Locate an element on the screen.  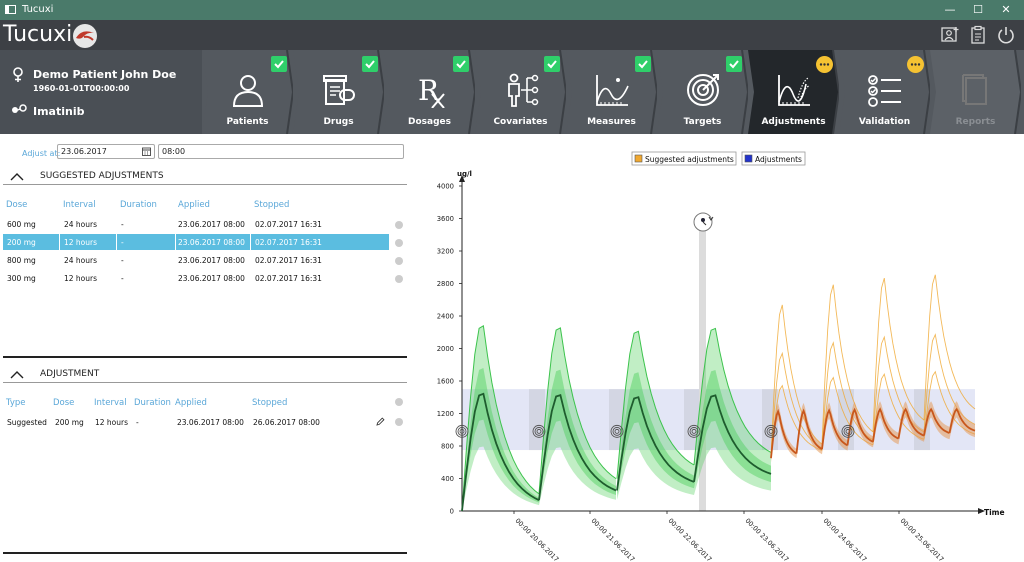
step-validation: Validation is located at coordinates (884, 92).